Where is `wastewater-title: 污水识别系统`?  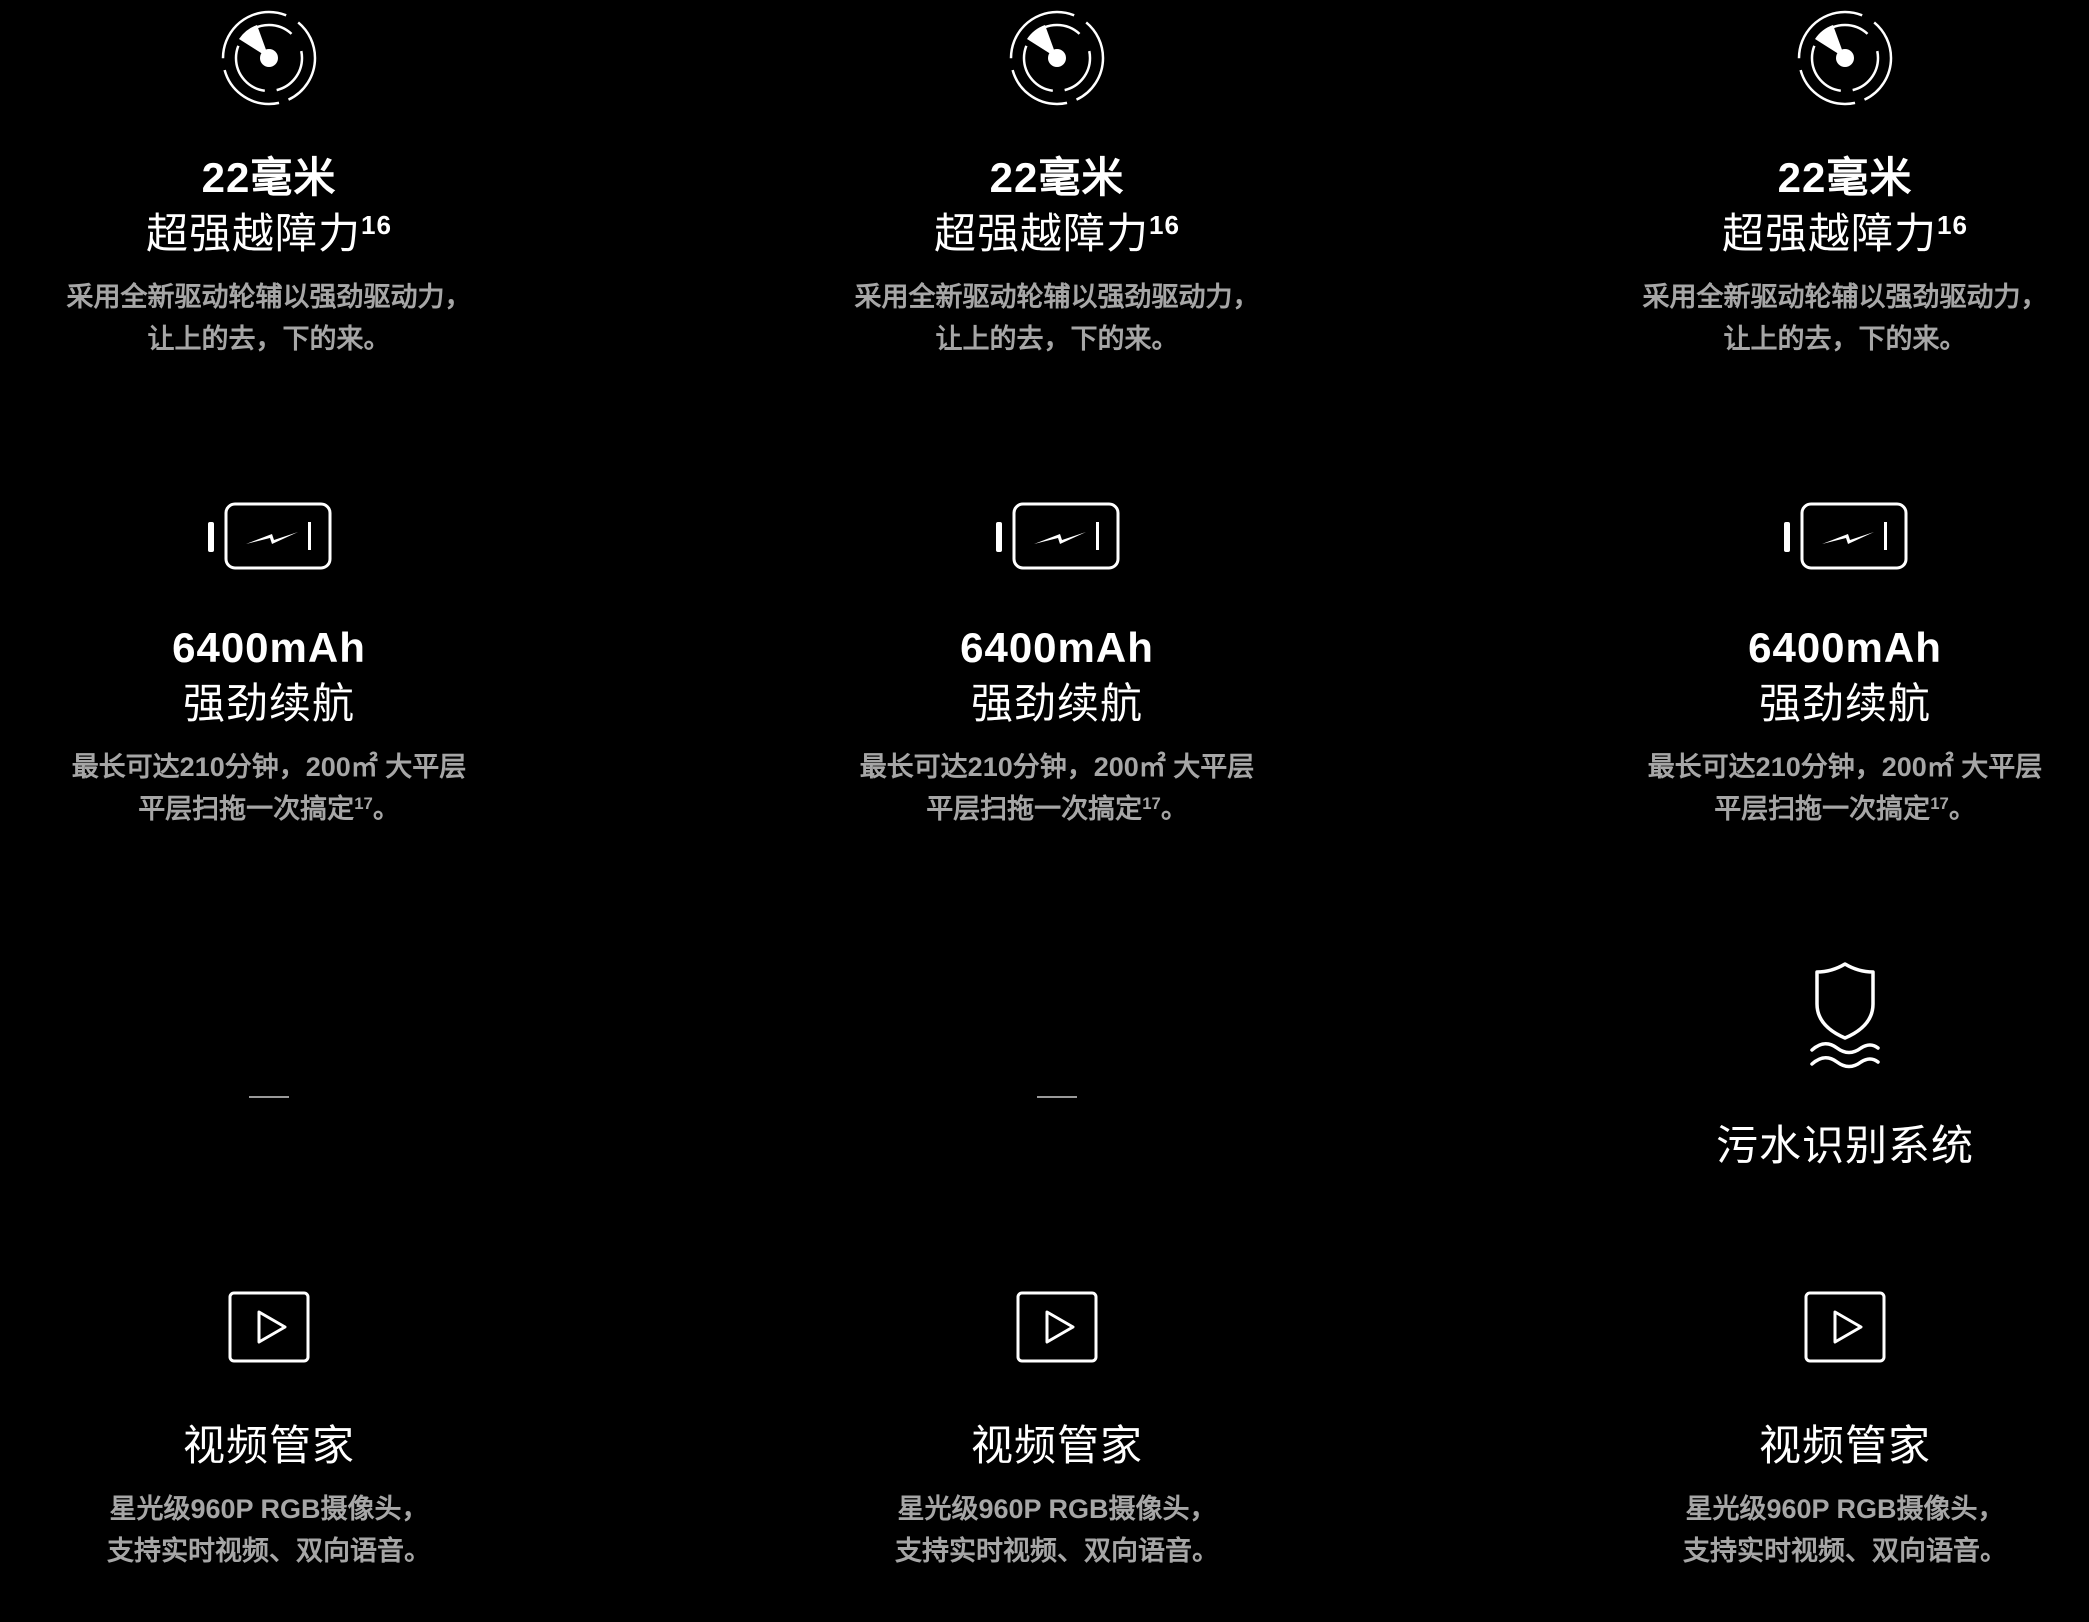 wastewater-title: 污水识别系统 is located at coordinates (1844, 1145).